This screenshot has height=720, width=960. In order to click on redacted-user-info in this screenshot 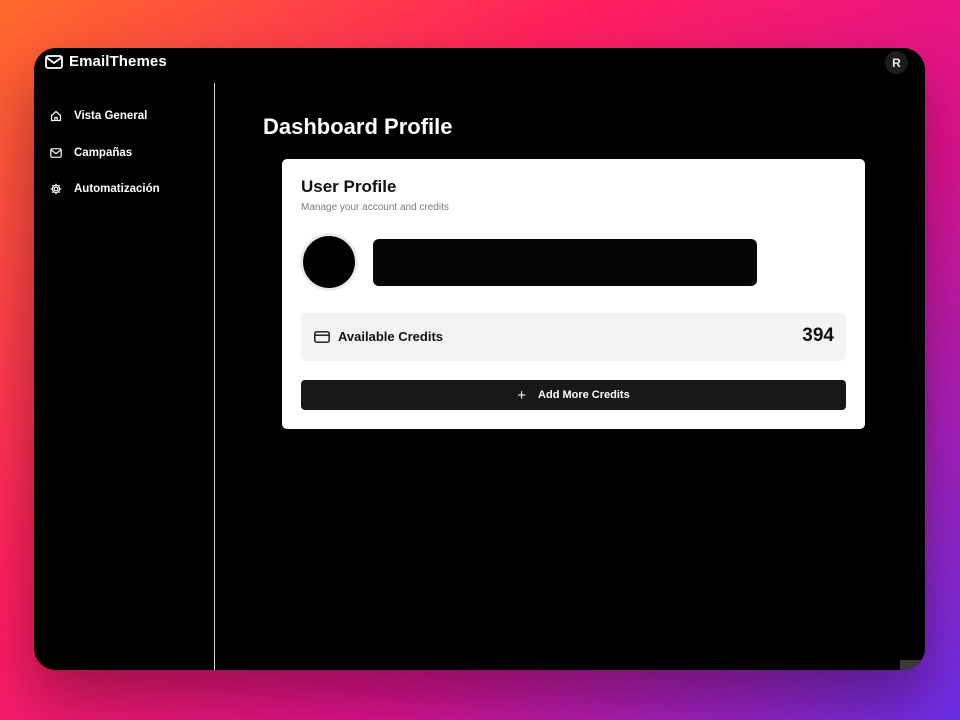, I will do `click(565, 262)`.